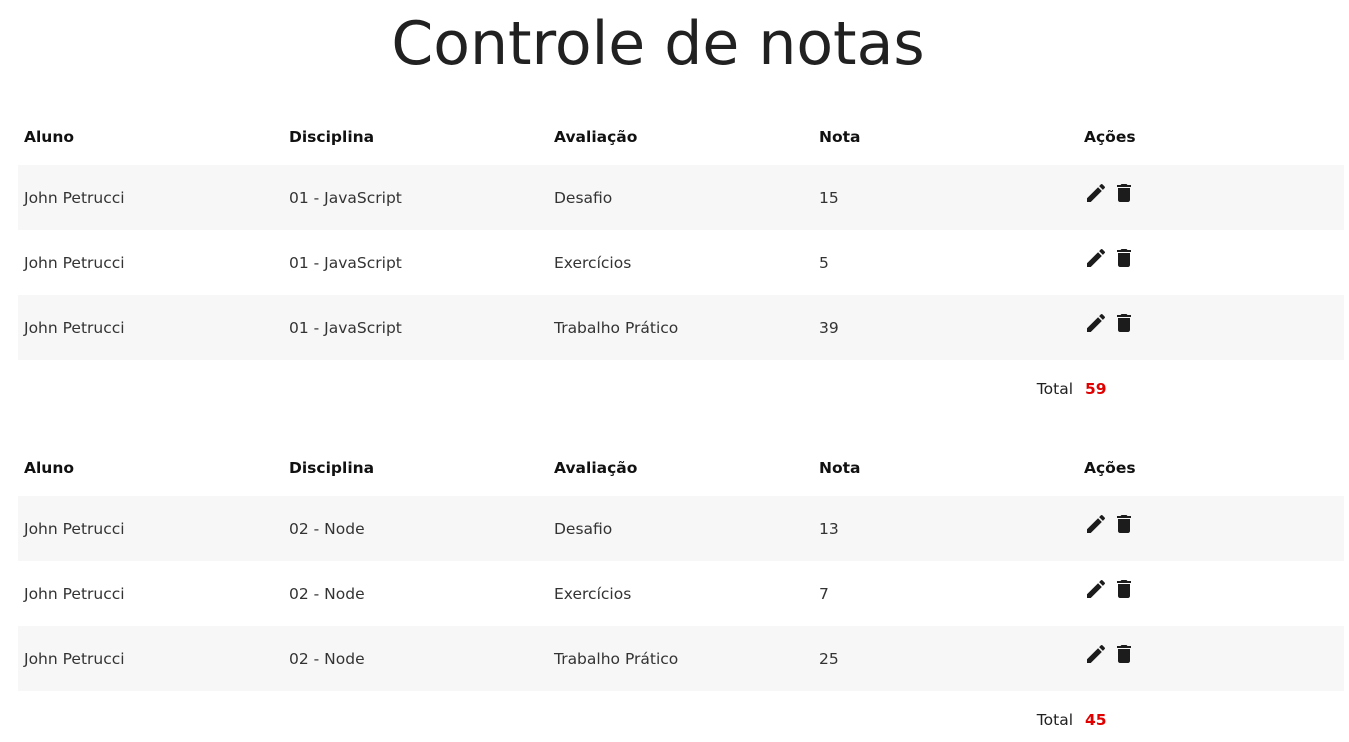 Image resolution: width=1349 pixels, height=742 pixels. I want to click on table-row: John Petrucci 02 - Node Desafio 13, so click(681, 528).